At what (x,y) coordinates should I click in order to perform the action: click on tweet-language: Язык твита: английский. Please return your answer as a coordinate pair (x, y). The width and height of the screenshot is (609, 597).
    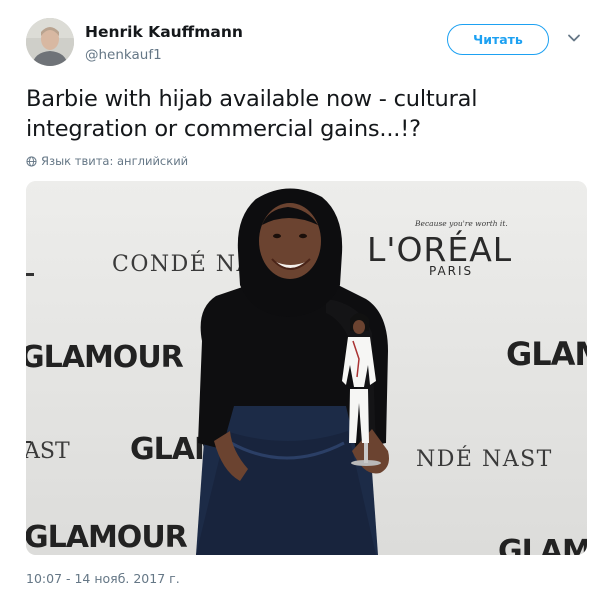
    Looking at the image, I should click on (107, 161).